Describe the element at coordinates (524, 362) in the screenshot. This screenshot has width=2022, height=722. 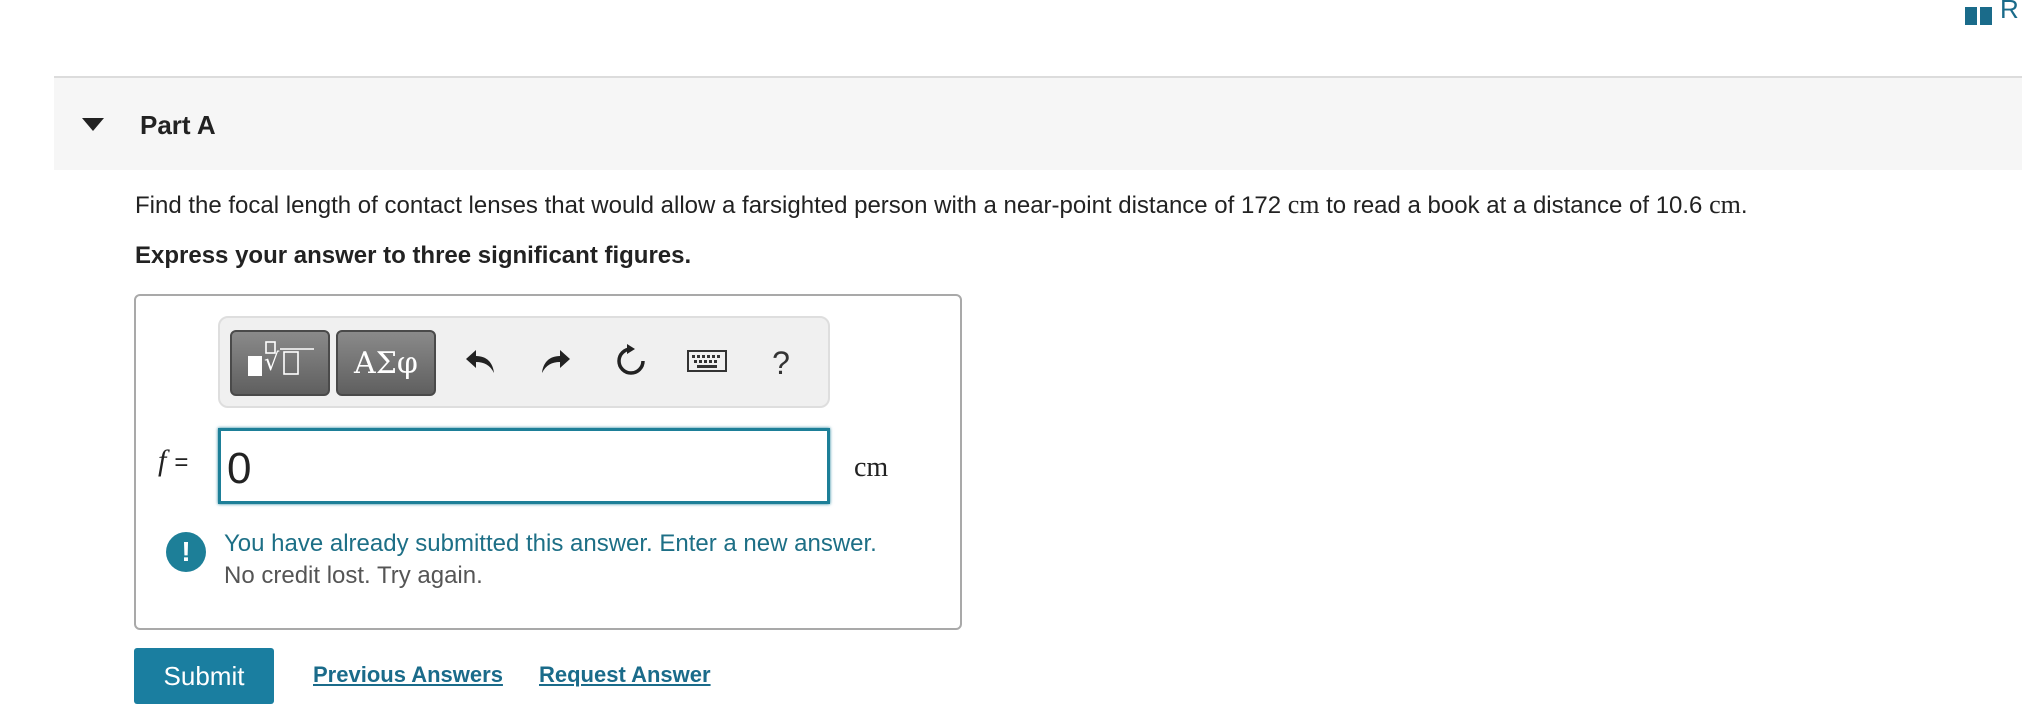
I see `math-toolbar: √ ΑΣφ ?` at that location.